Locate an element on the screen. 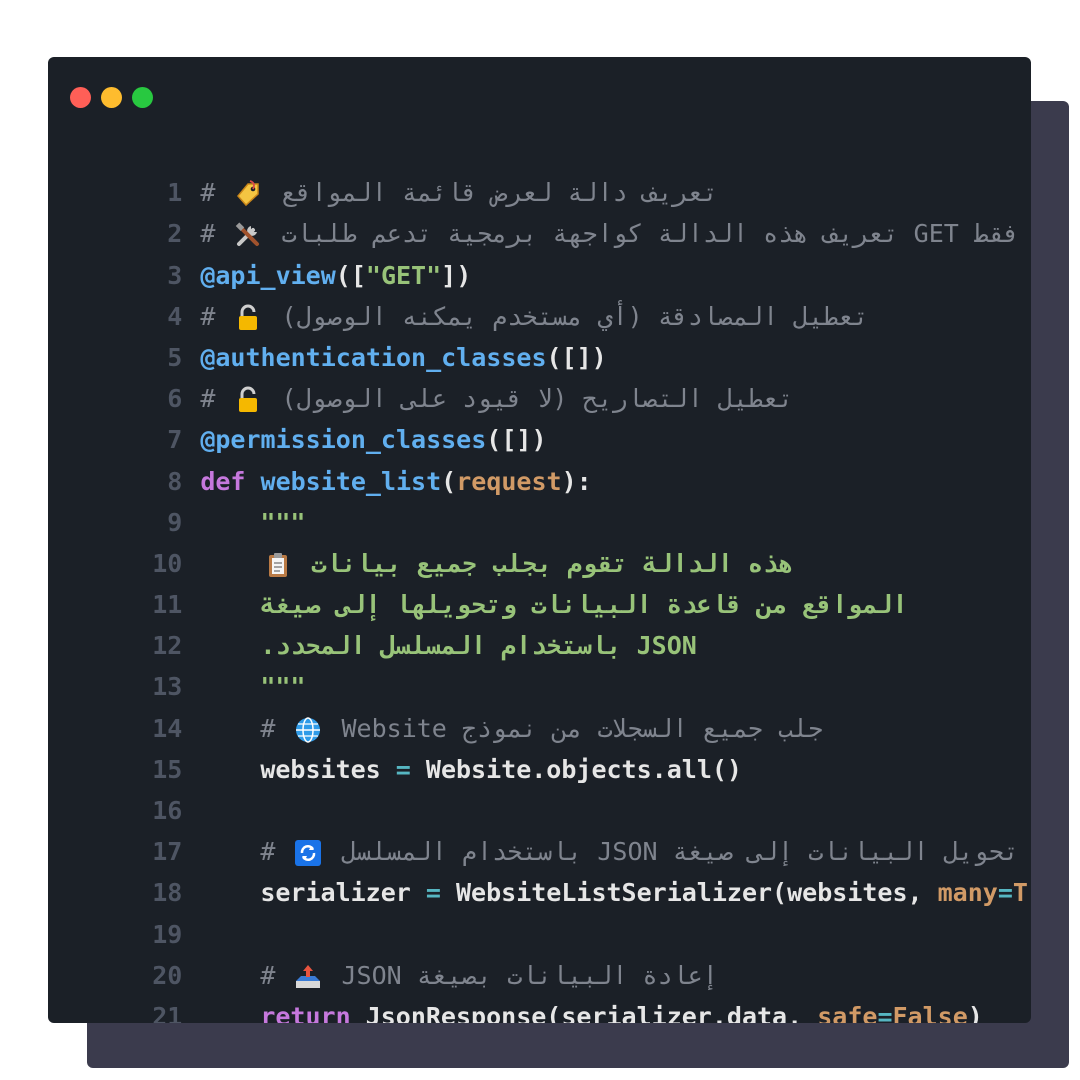 The width and height of the screenshot is (1080, 1080). kwarg-value: False is located at coordinates (930, 1012).